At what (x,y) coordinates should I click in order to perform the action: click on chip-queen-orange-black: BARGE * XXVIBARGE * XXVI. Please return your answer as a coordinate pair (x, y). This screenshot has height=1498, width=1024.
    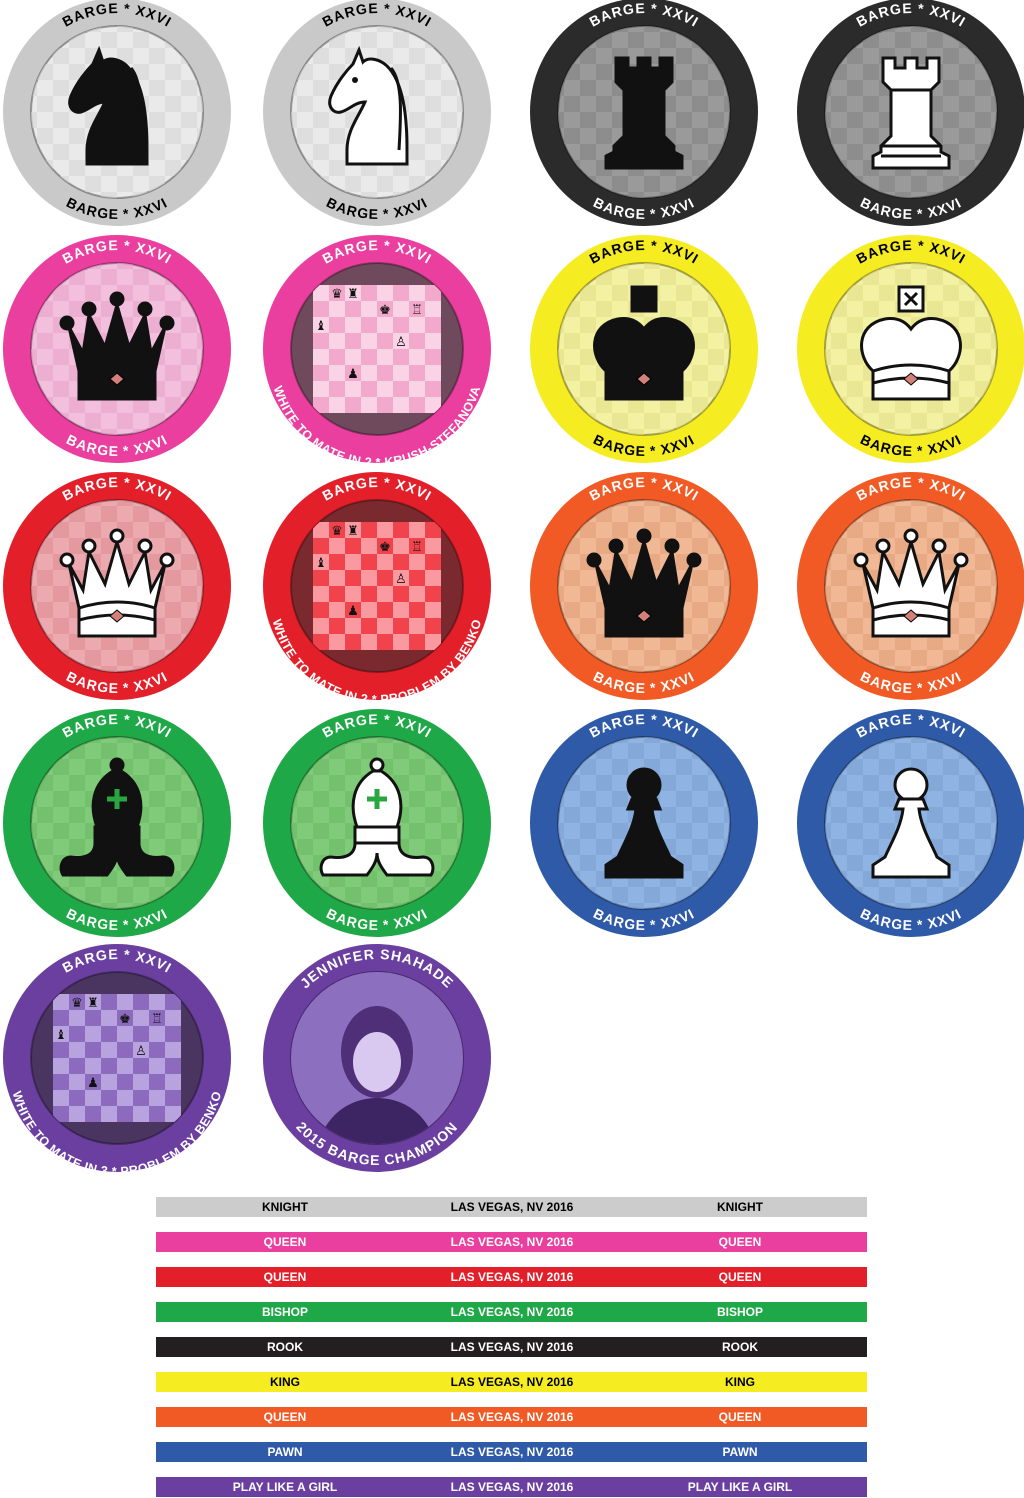
    Looking at the image, I should click on (644, 586).